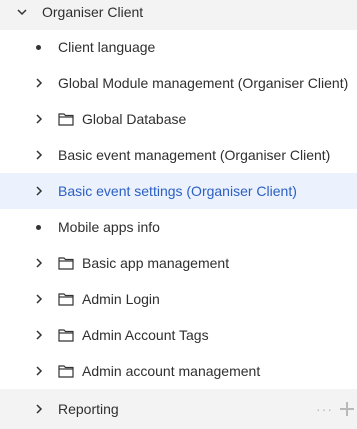 The height and width of the screenshot is (429, 357). I want to click on tree-item-label: Admin Login, so click(121, 299).